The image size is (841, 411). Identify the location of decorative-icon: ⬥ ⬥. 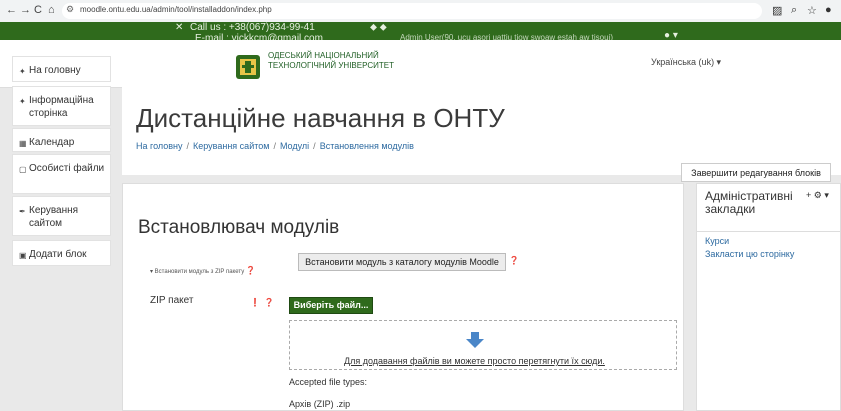
(378, 27).